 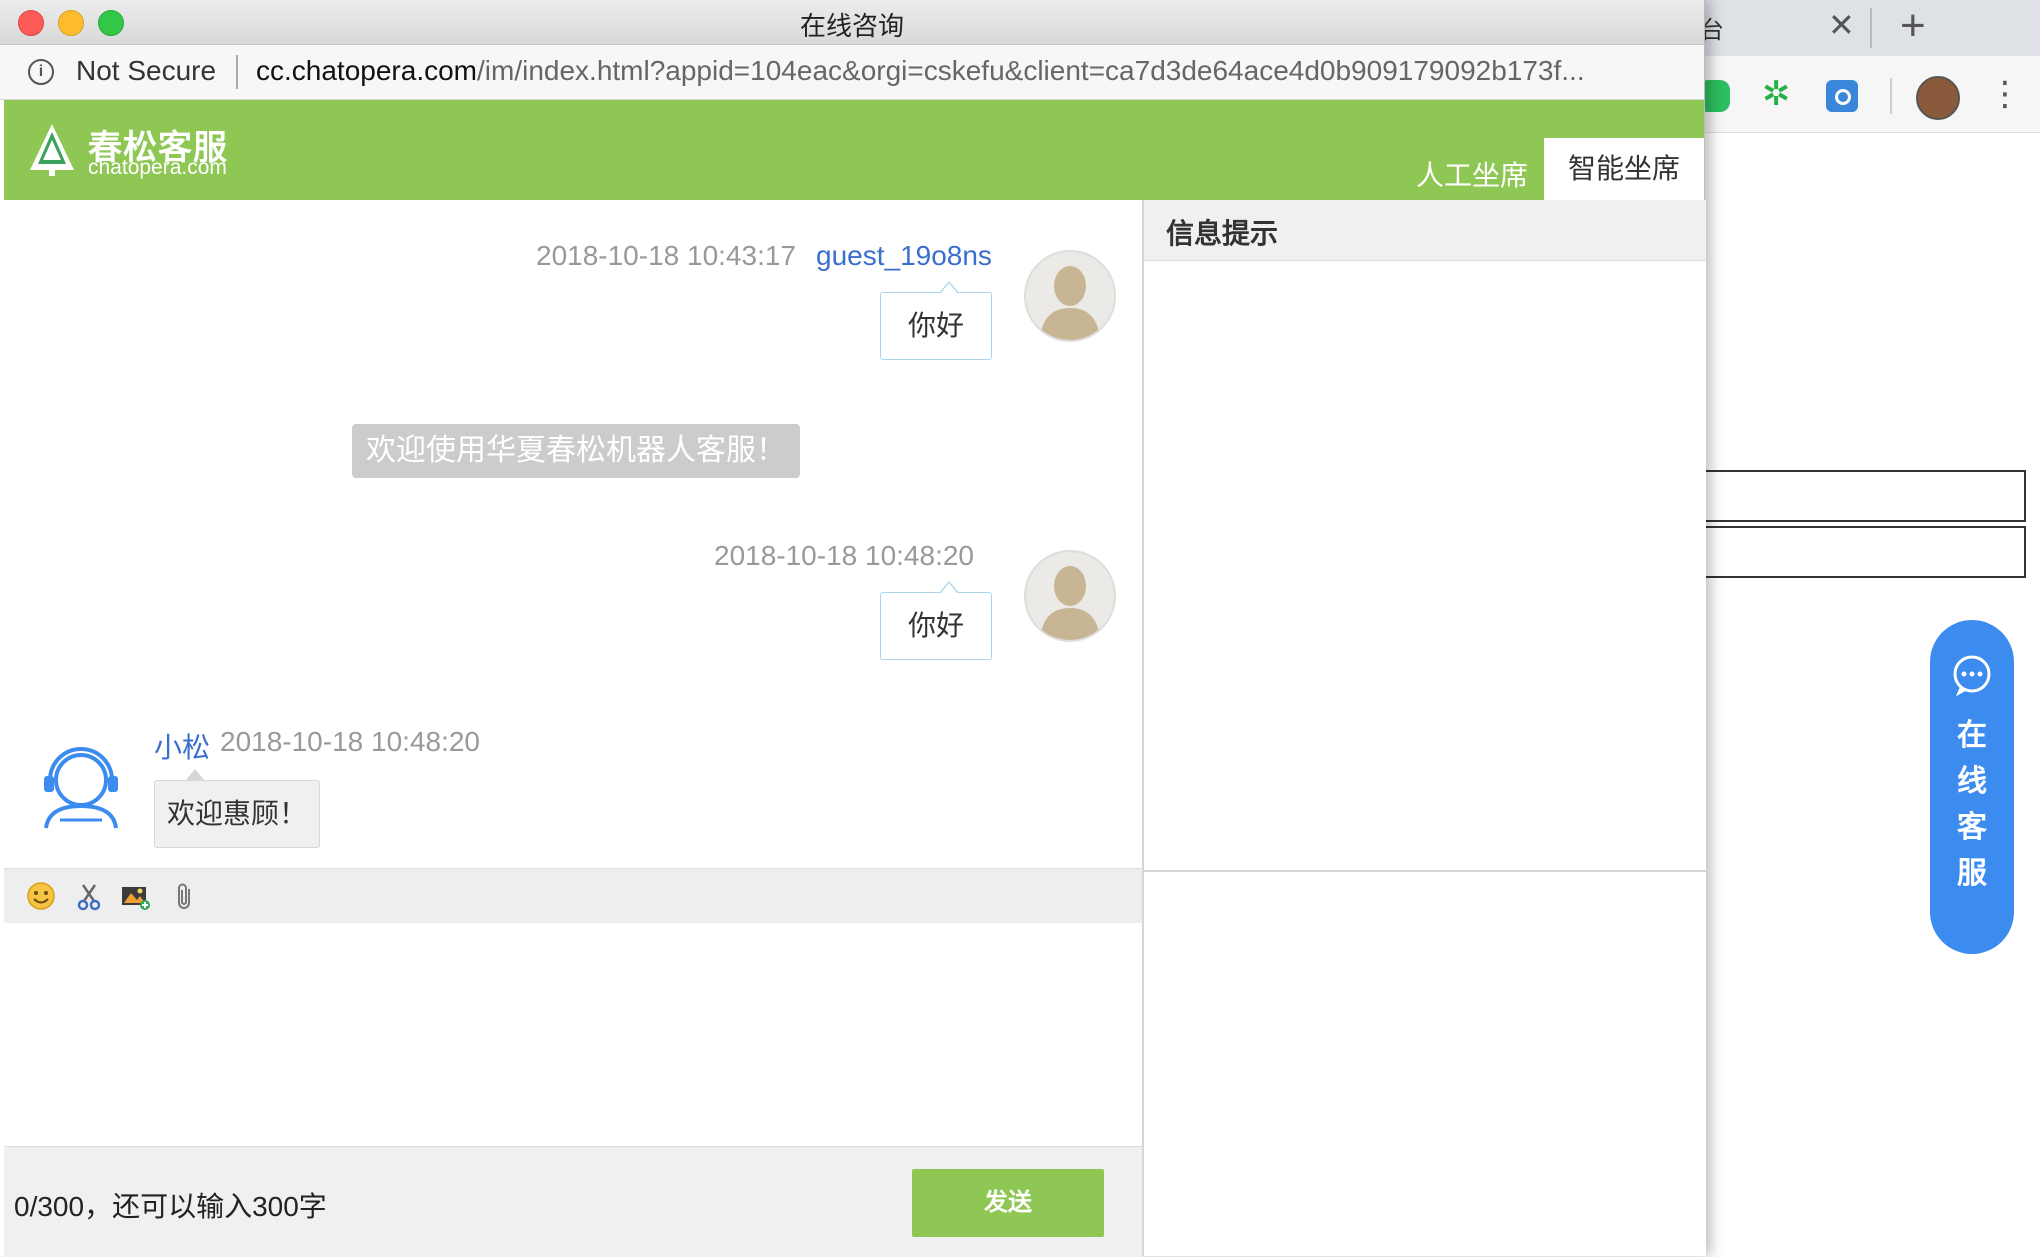 What do you see at coordinates (157, 167) in the screenshot?
I see `brand-domain: chatopera.com` at bounding box center [157, 167].